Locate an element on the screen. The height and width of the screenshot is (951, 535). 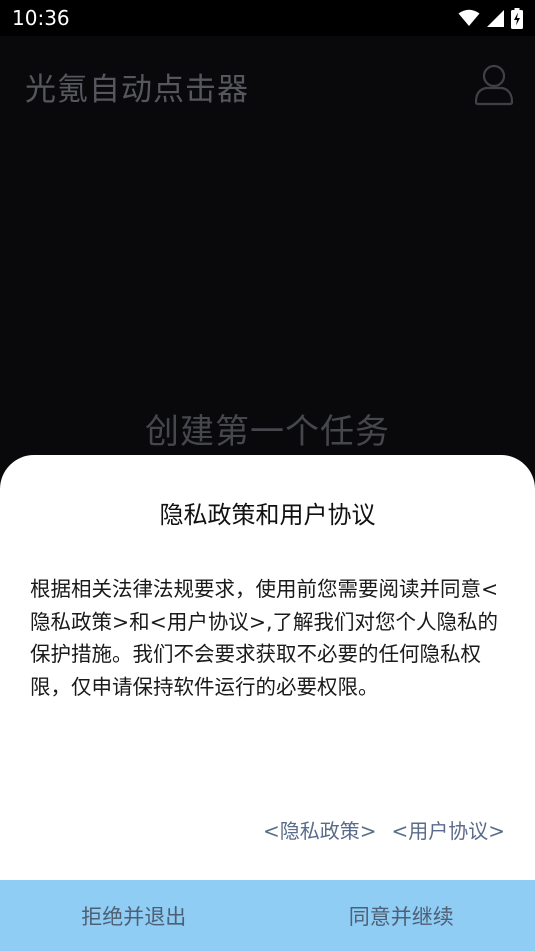
status-time: 10:36 is located at coordinates (41, 18).